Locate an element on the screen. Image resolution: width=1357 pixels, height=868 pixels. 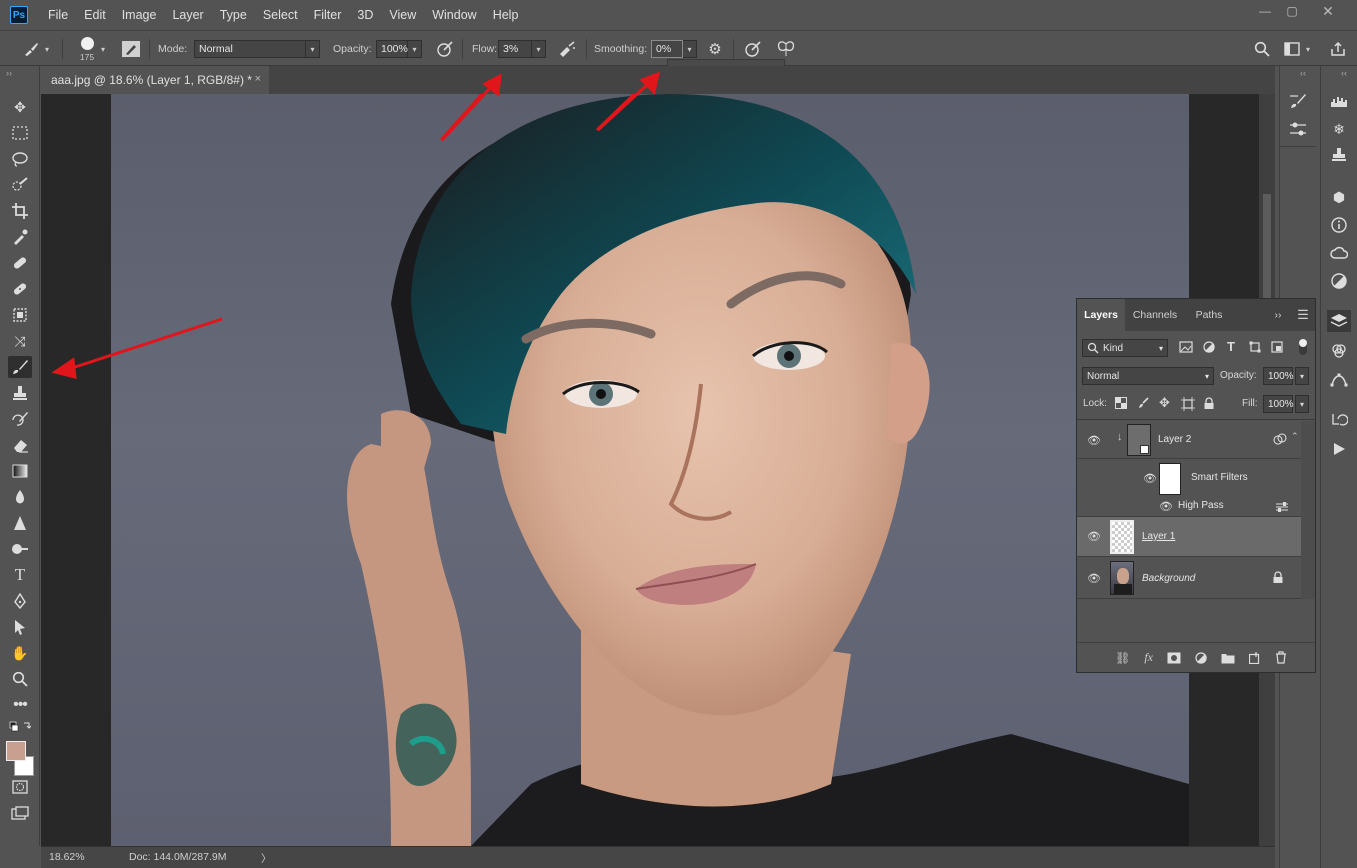
brush-picker-dropdown-icon: ▾ is located at coordinates (103, 49).